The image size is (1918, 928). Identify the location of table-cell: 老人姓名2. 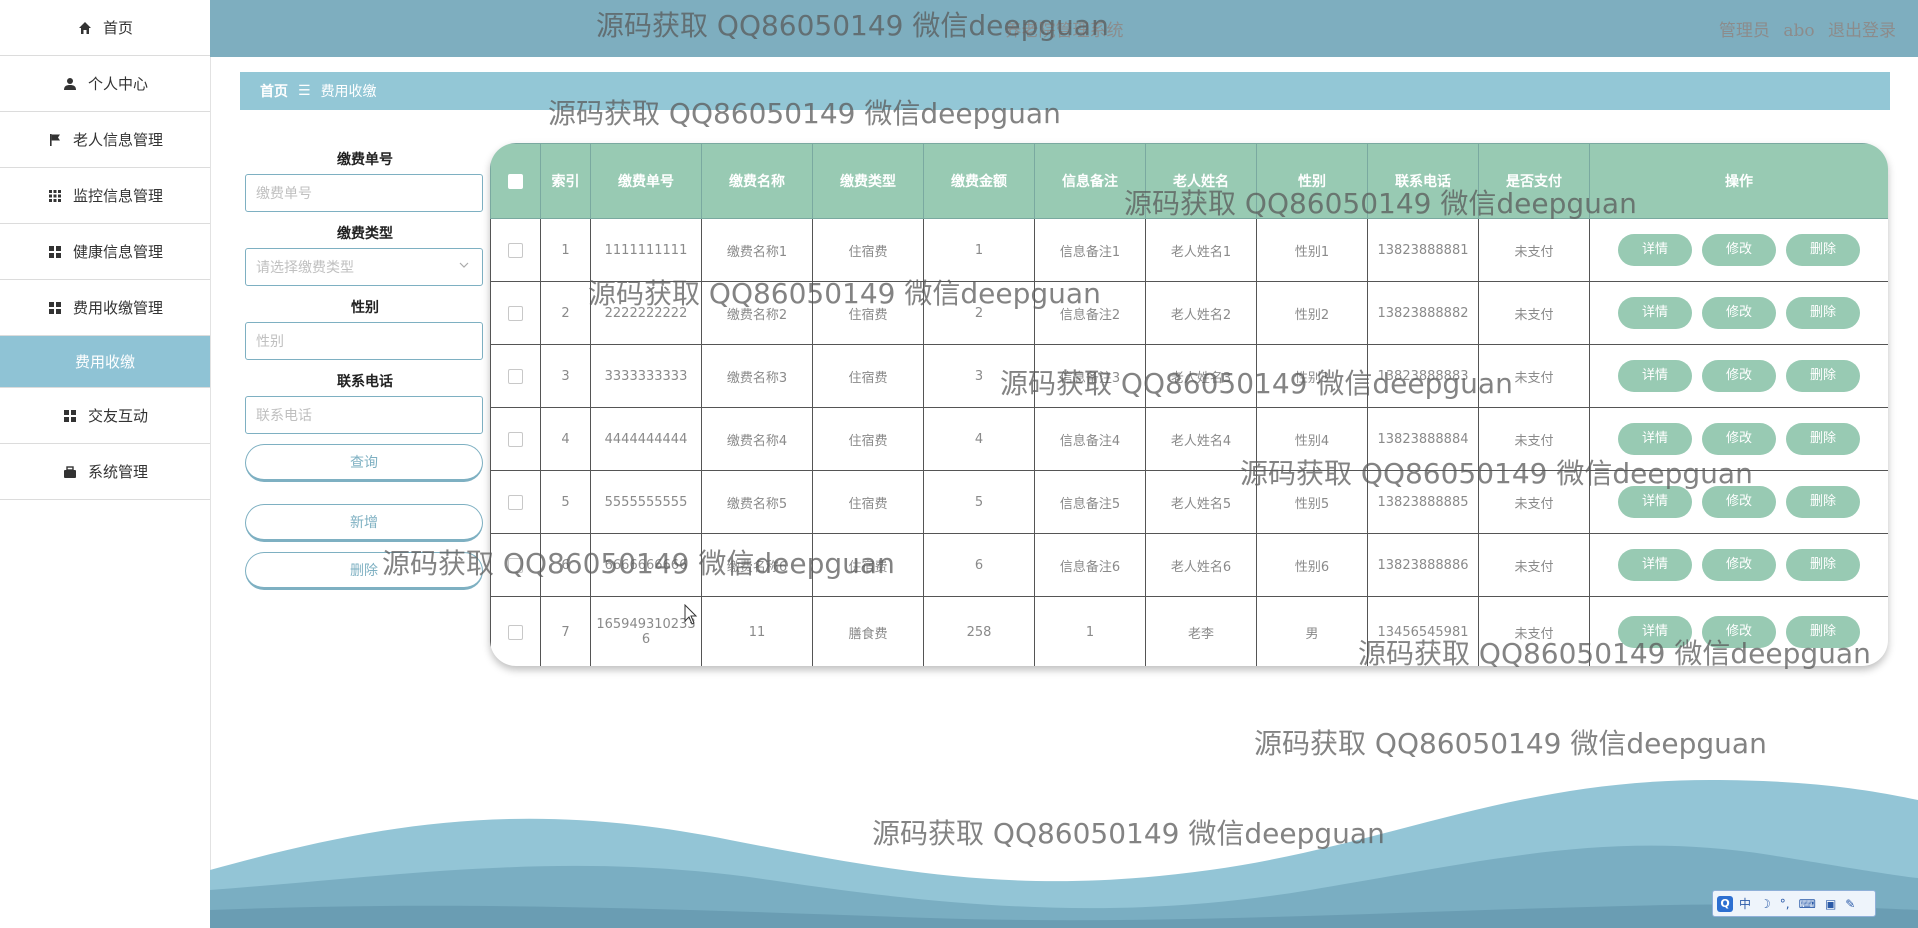
(1201, 313).